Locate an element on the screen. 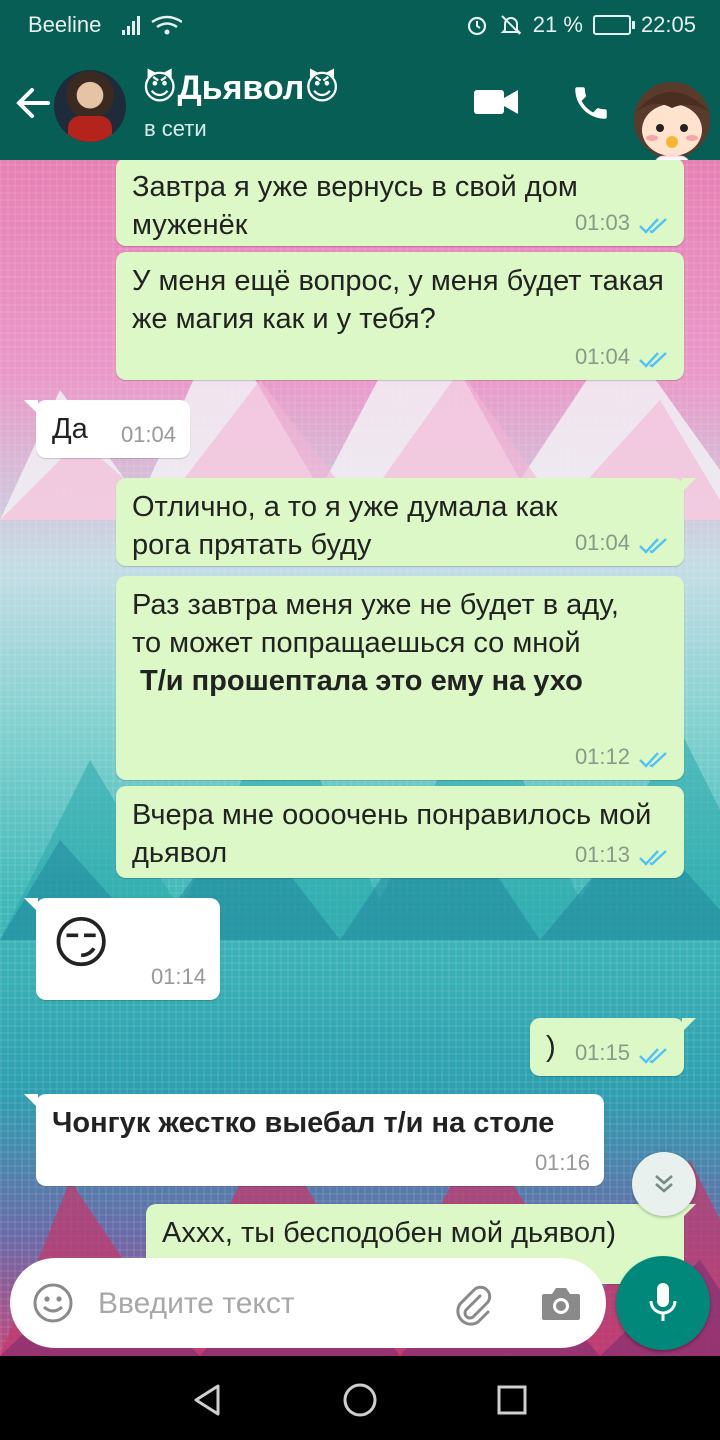 This screenshot has width=720, height=1440. battery-icon is located at coordinates (613, 25).